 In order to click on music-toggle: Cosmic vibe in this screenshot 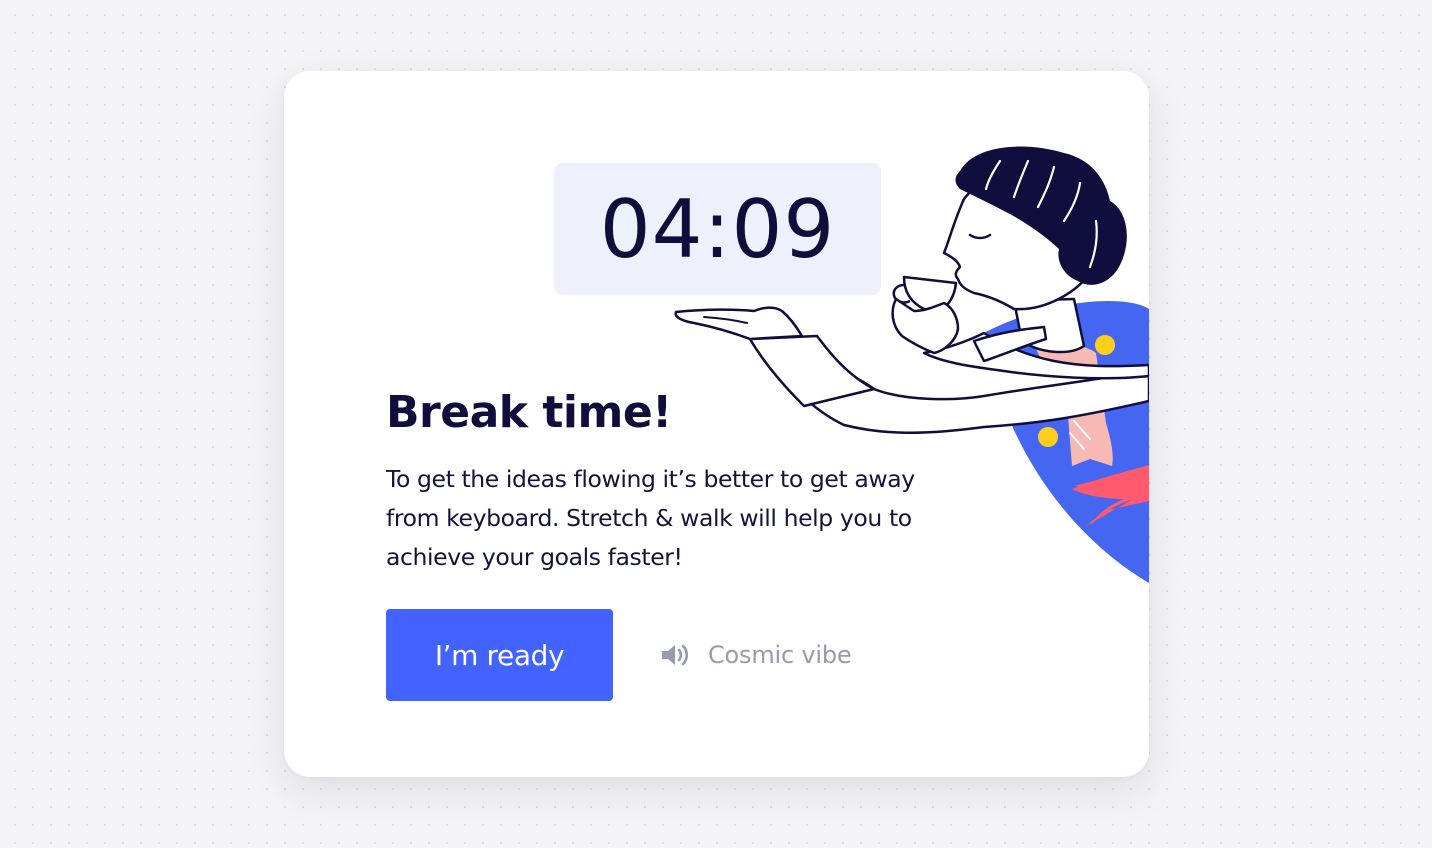, I will do `click(756, 655)`.